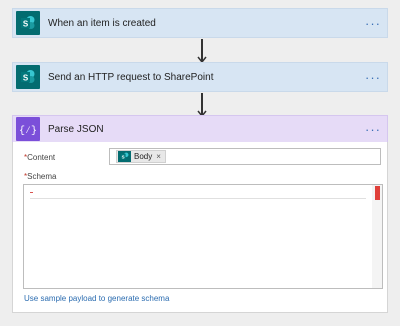 This screenshot has height=326, width=400. I want to click on step-parse-json: {⁄} Parse JSON ···, so click(200, 129).